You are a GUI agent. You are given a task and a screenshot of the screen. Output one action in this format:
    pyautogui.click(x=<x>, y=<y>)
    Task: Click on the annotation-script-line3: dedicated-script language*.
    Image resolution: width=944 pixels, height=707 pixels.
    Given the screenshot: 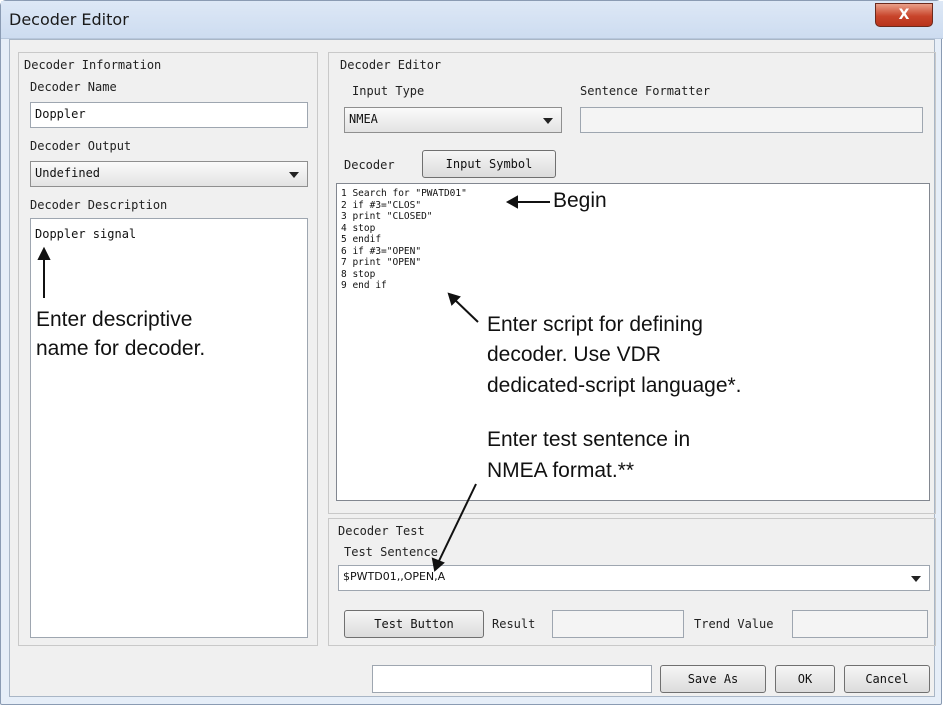 What is the action you would take?
    pyautogui.click(x=614, y=385)
    